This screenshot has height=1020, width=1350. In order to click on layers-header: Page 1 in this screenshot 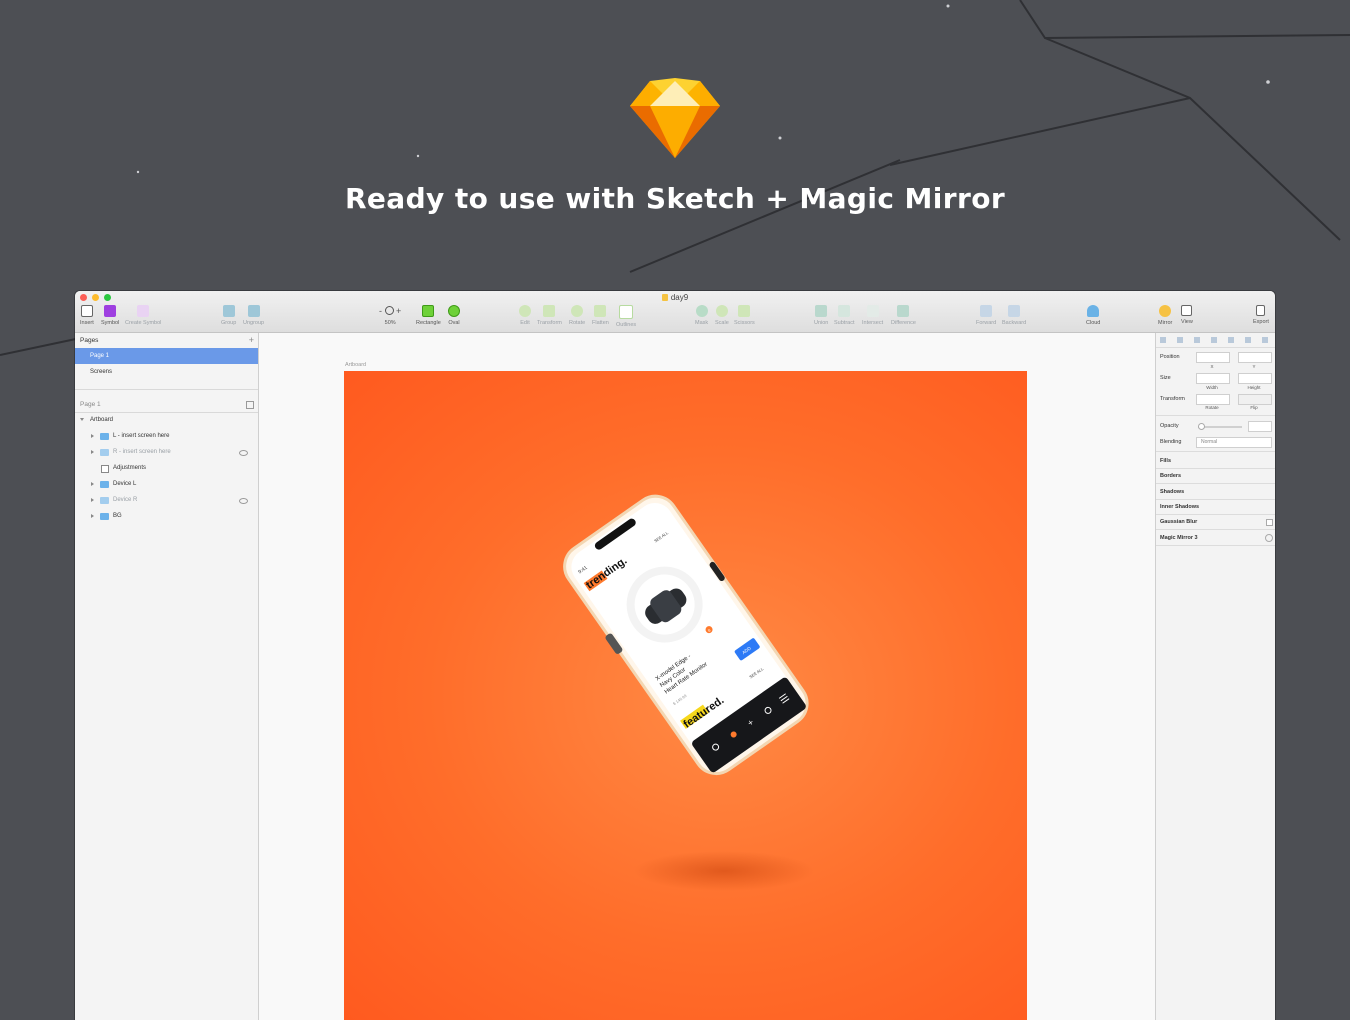, I will do `click(166, 404)`.